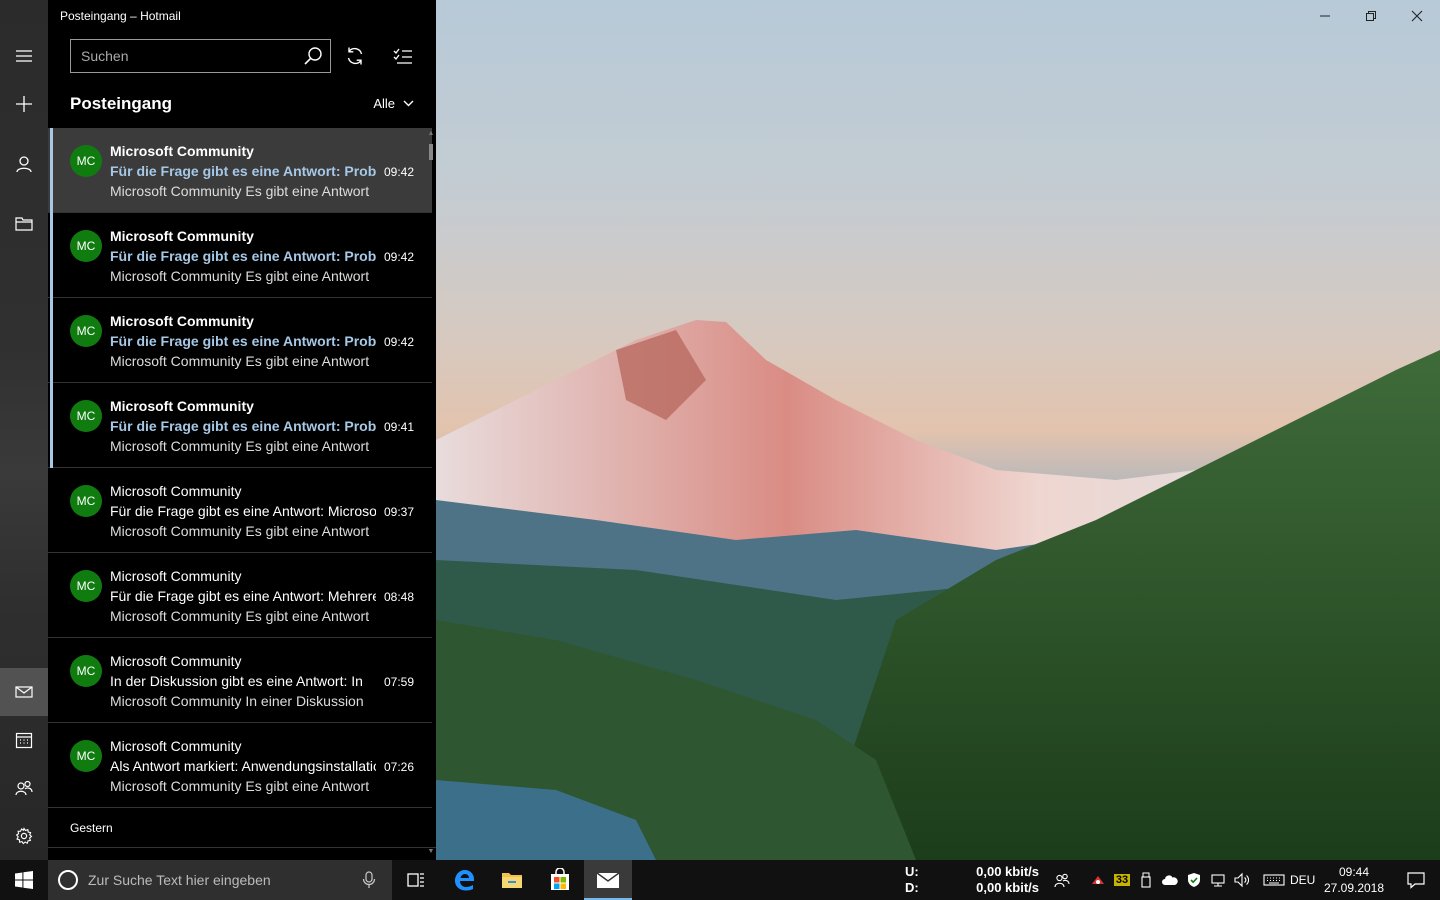  Describe the element at coordinates (431, 152) in the screenshot. I see `scroll-thumb` at that location.